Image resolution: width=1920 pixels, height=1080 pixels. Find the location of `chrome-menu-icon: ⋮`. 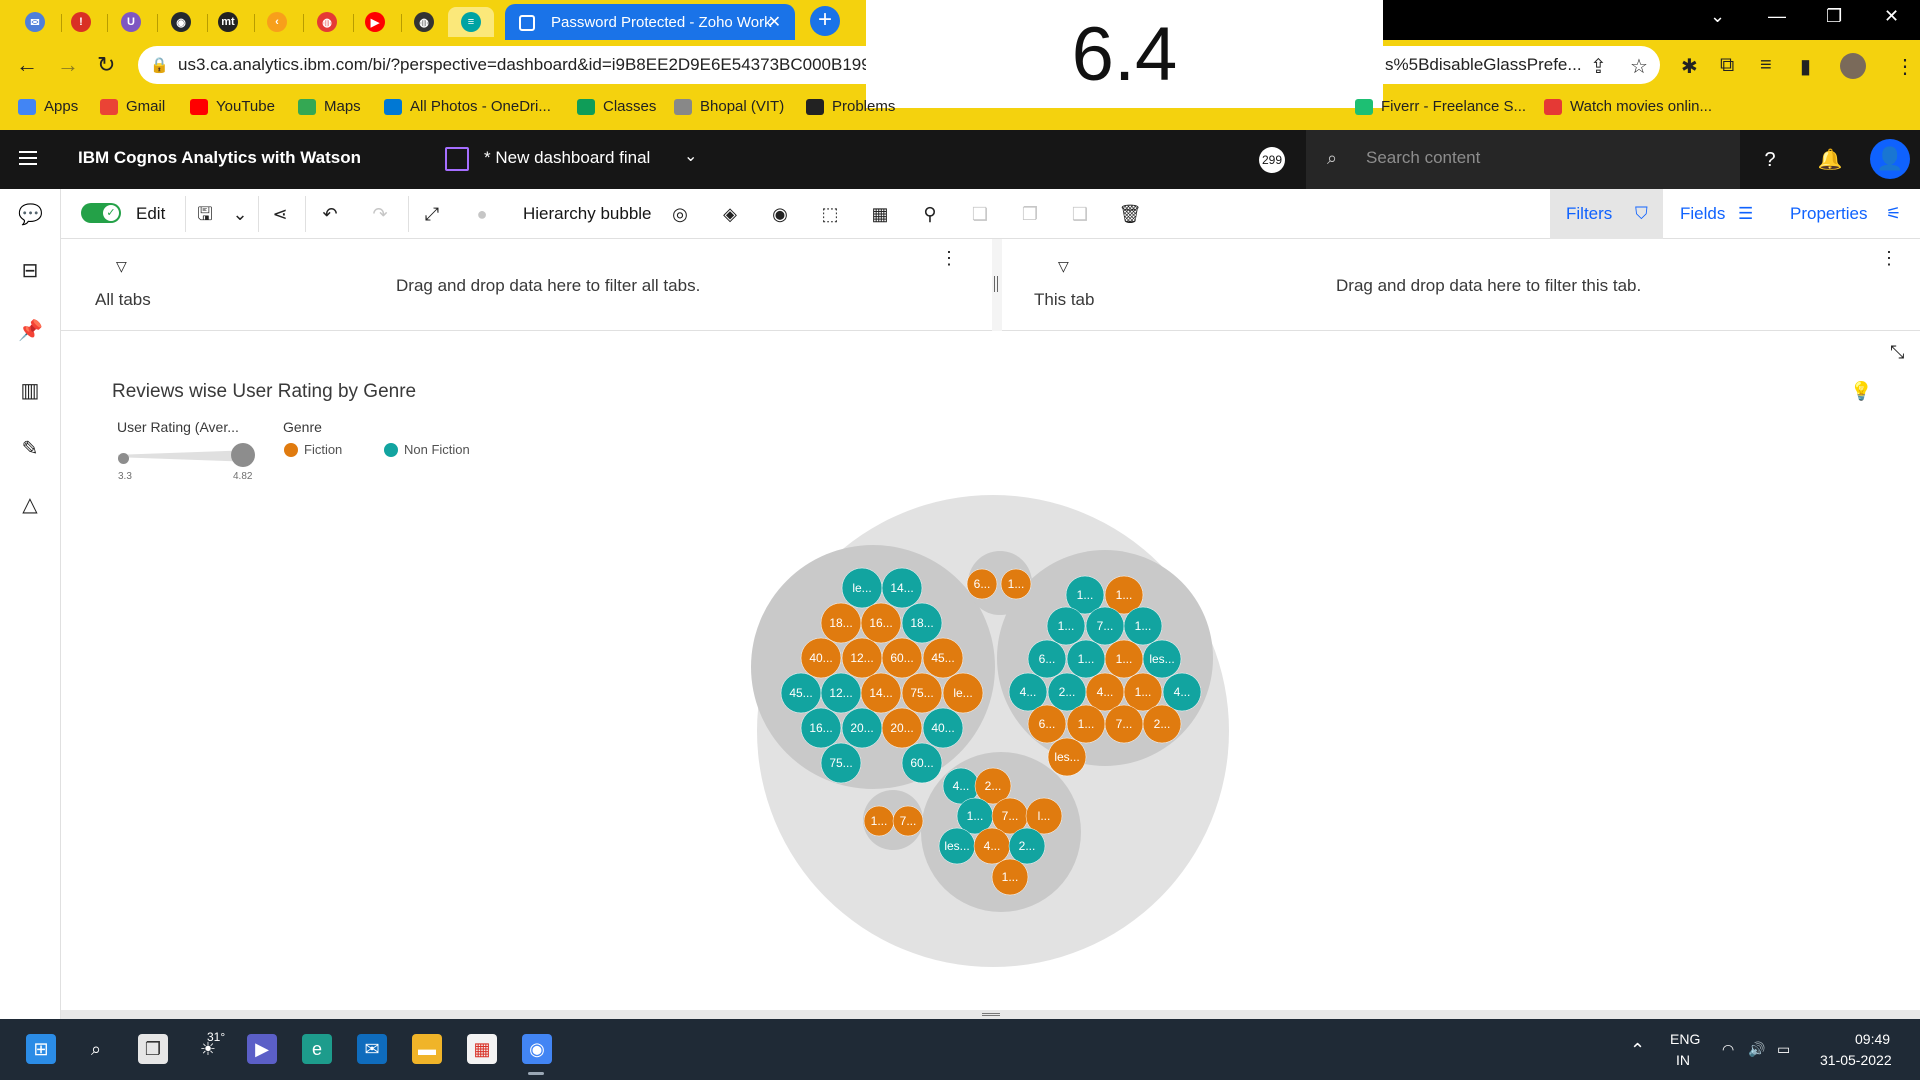

chrome-menu-icon: ⋮ is located at coordinates (1905, 66).